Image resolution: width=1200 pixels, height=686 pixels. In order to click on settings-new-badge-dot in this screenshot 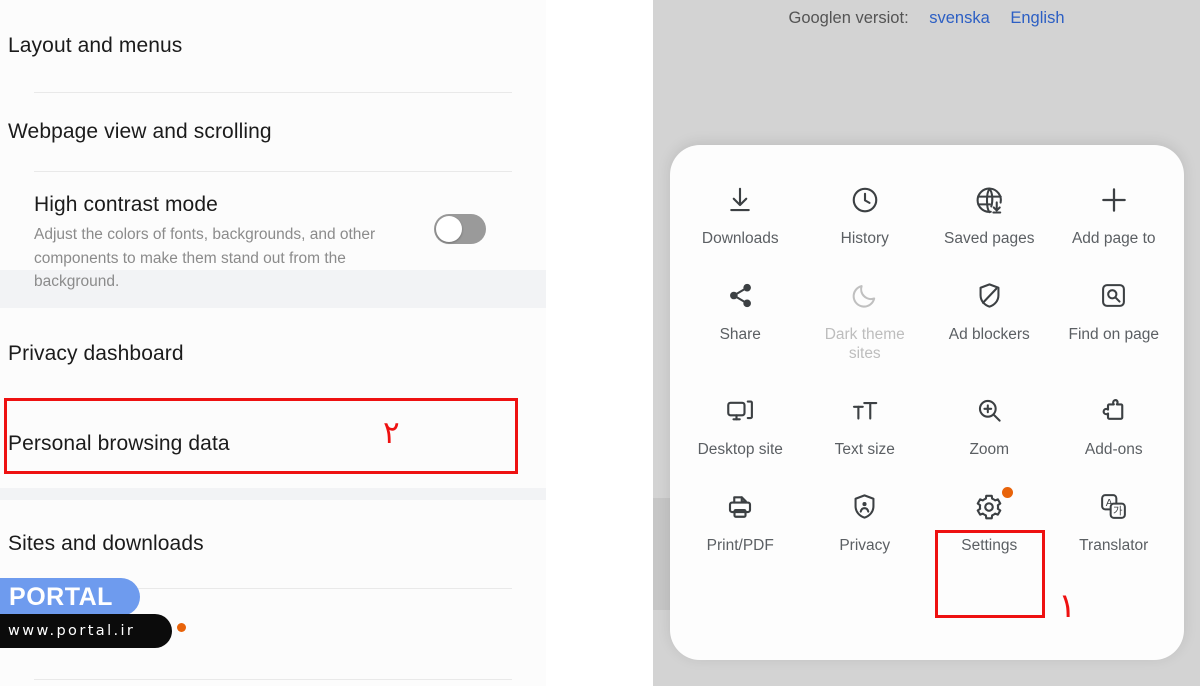, I will do `click(1008, 492)`.